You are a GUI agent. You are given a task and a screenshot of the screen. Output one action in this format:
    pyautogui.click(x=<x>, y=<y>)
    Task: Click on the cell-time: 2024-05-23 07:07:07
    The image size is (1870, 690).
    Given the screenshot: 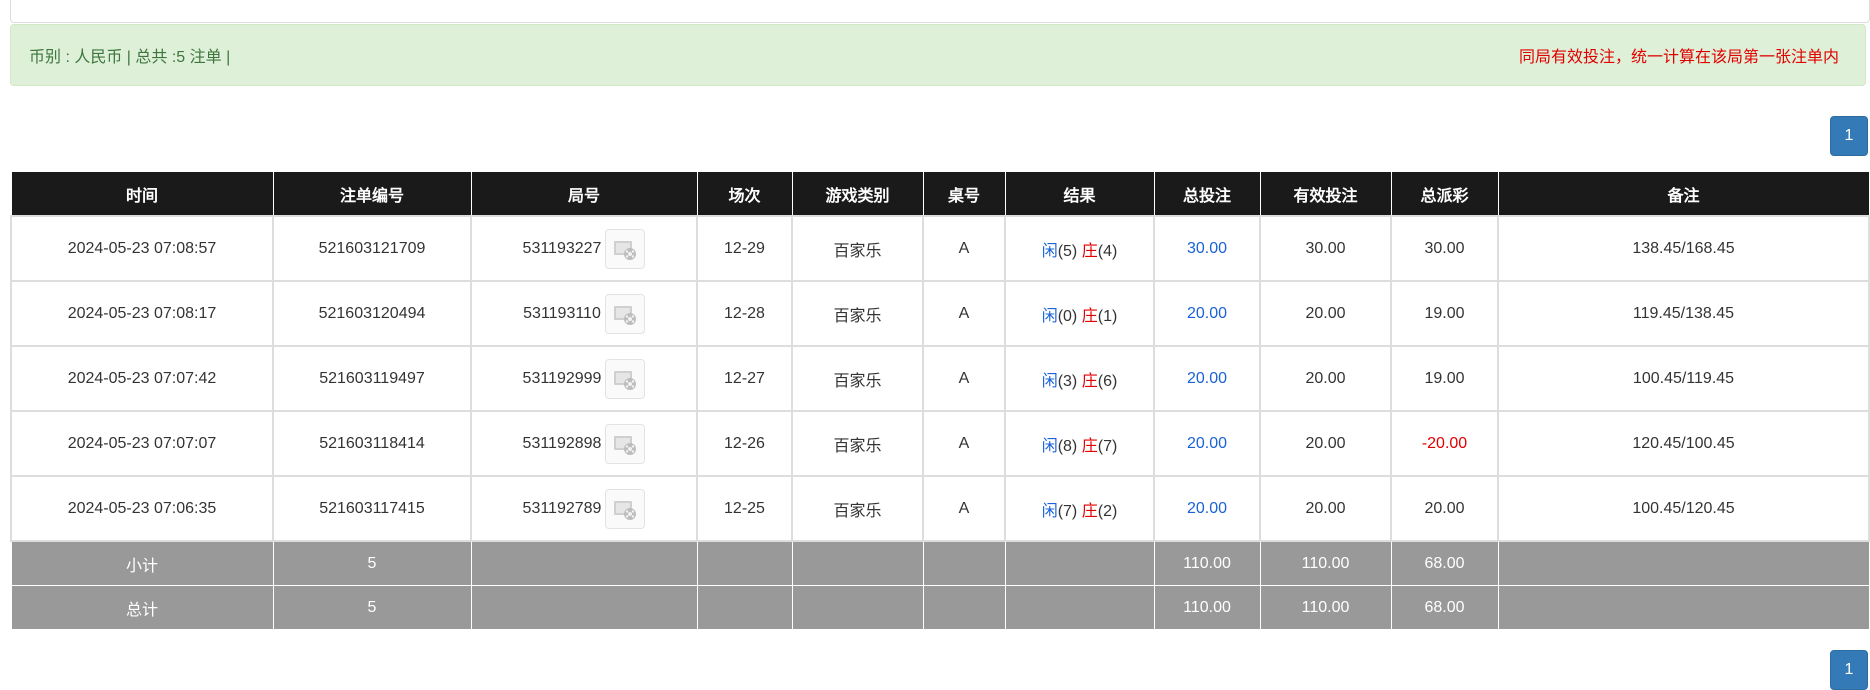 What is the action you would take?
    pyautogui.click(x=142, y=443)
    